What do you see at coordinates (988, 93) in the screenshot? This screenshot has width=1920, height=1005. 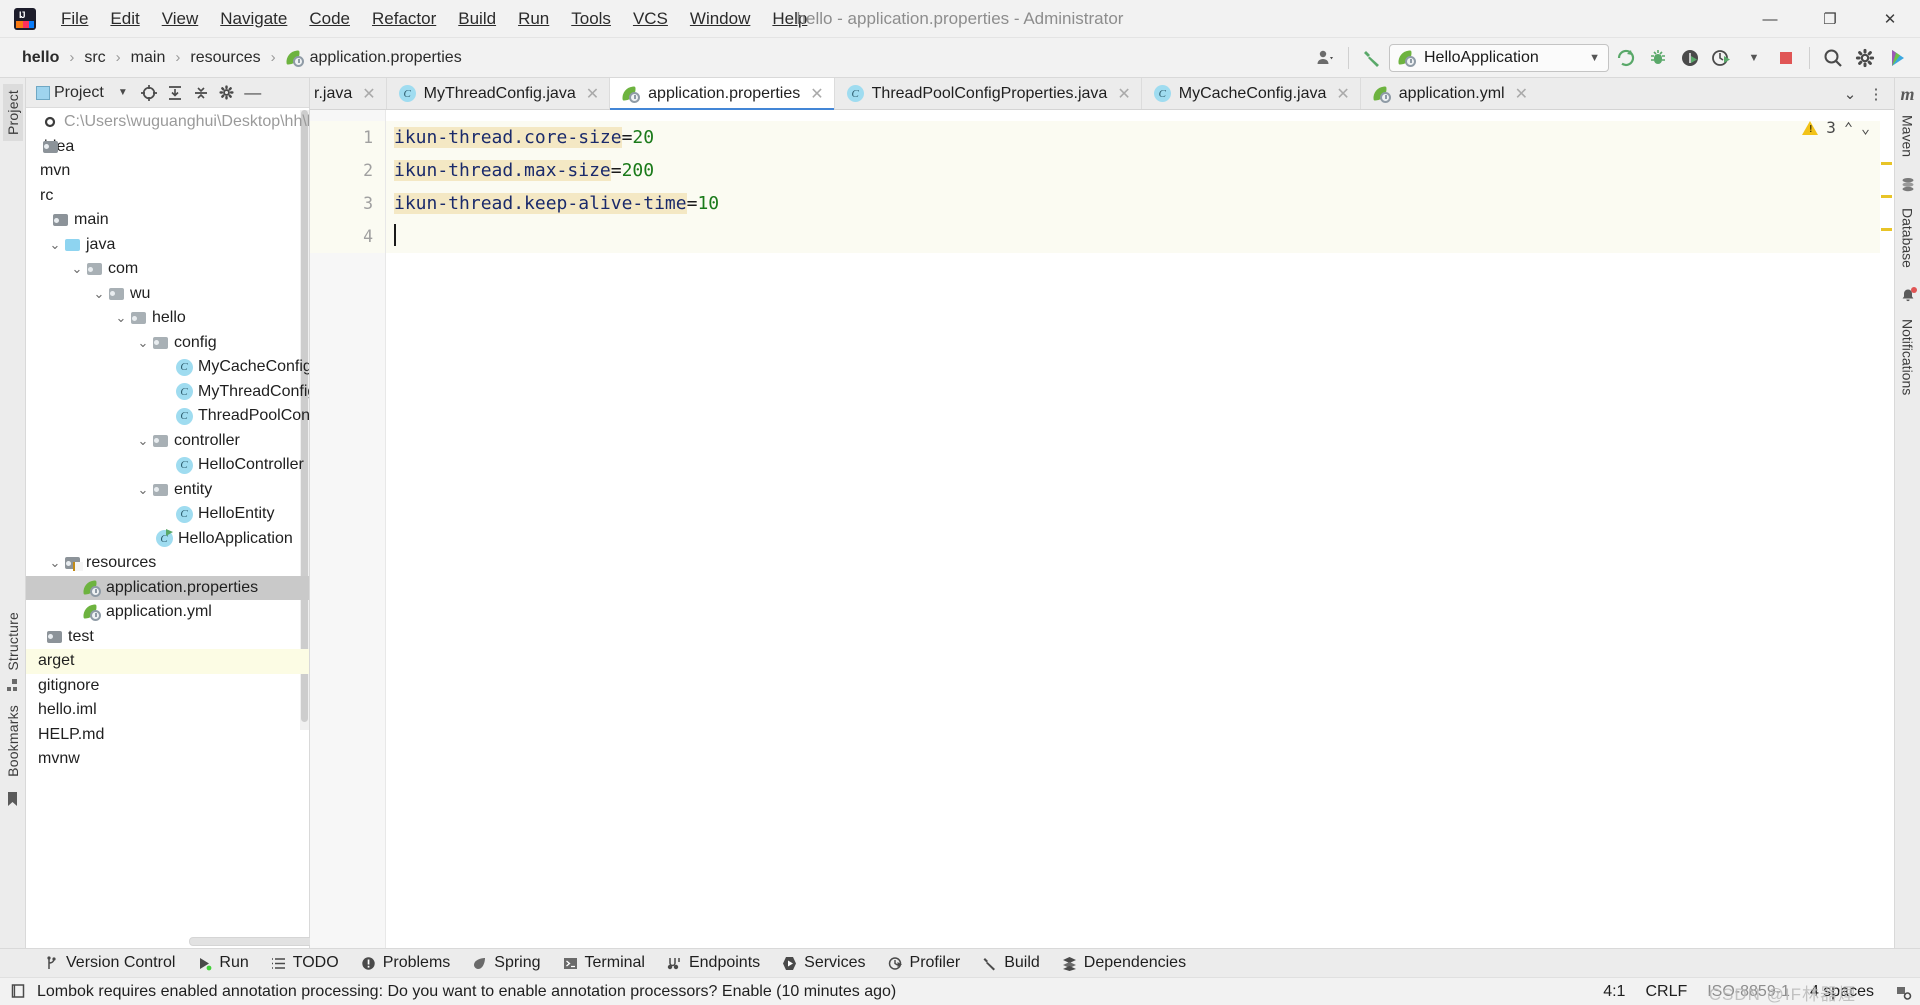 I see `editor-tab-threadpoolconfigproperties: C ThreadPoolConfigProperties.java ✕` at bounding box center [988, 93].